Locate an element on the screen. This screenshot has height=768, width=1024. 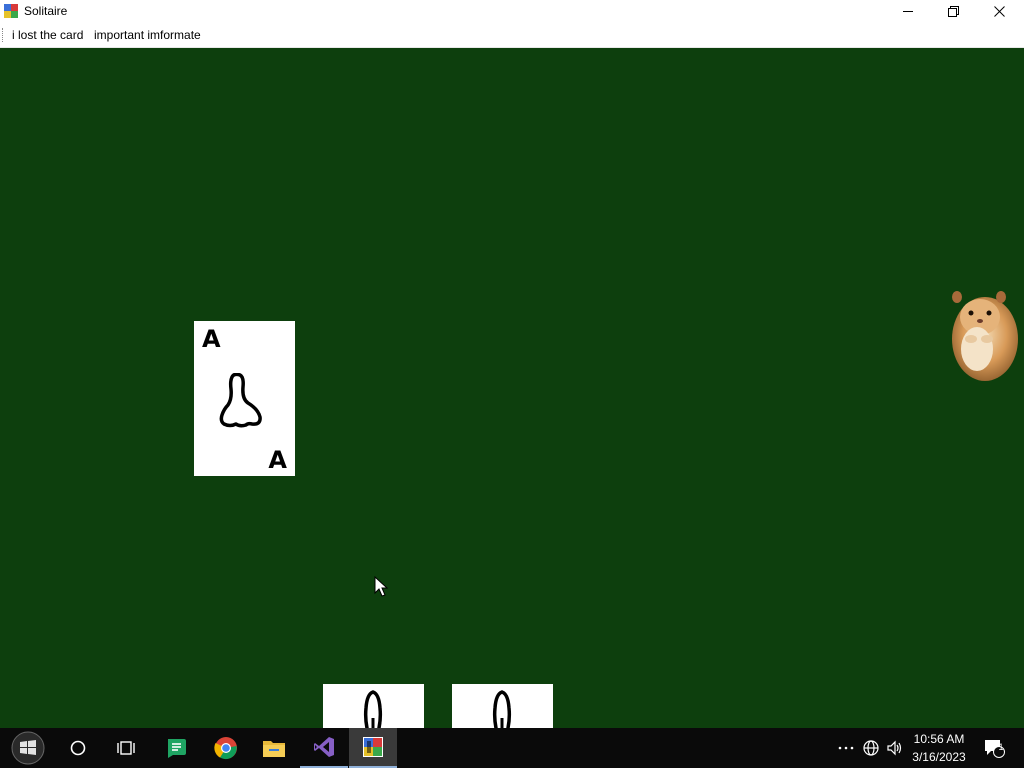
file-explorer-icon is located at coordinates (274, 749).